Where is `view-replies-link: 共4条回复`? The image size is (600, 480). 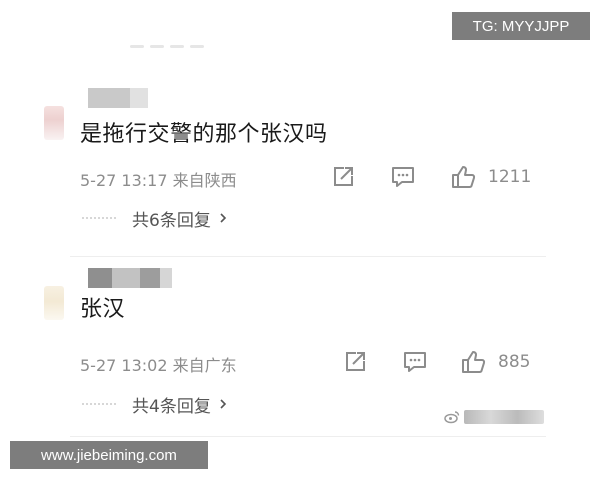 view-replies-link: 共4条回复 is located at coordinates (155, 404).